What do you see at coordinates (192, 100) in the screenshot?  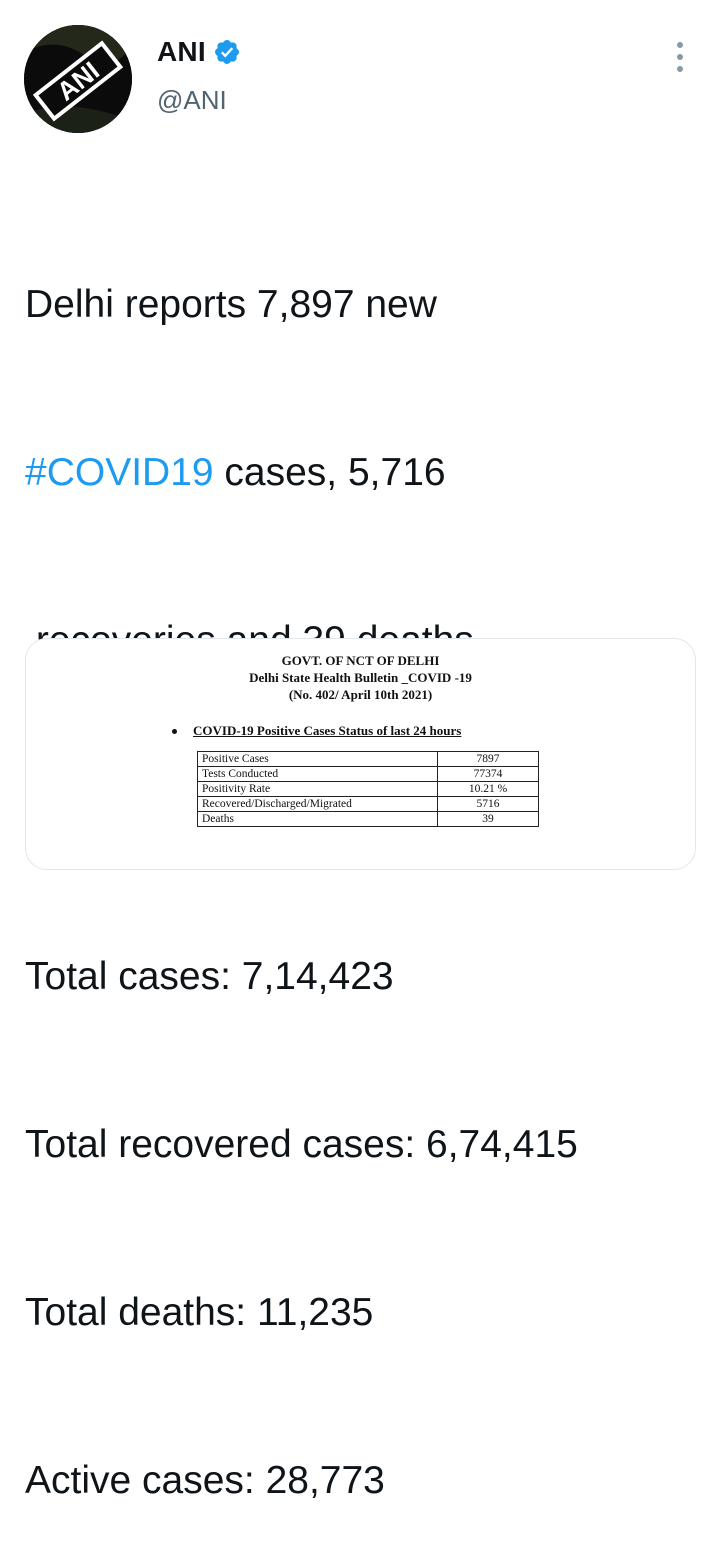 I see `author-handle: @ANI` at bounding box center [192, 100].